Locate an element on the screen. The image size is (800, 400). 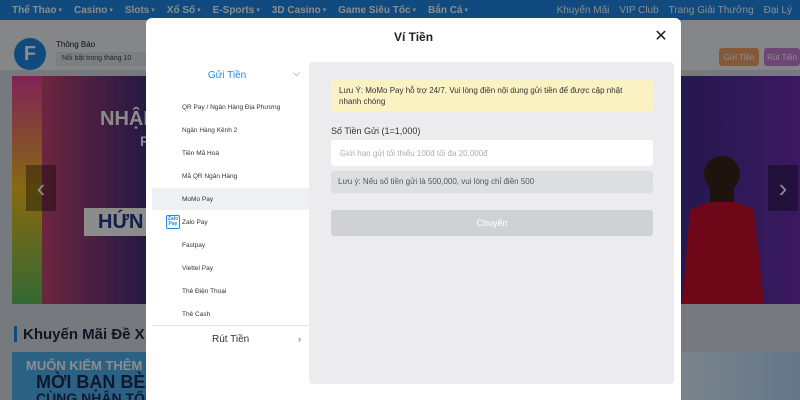
menu-item-label: Zalo Pay is located at coordinates (195, 222).